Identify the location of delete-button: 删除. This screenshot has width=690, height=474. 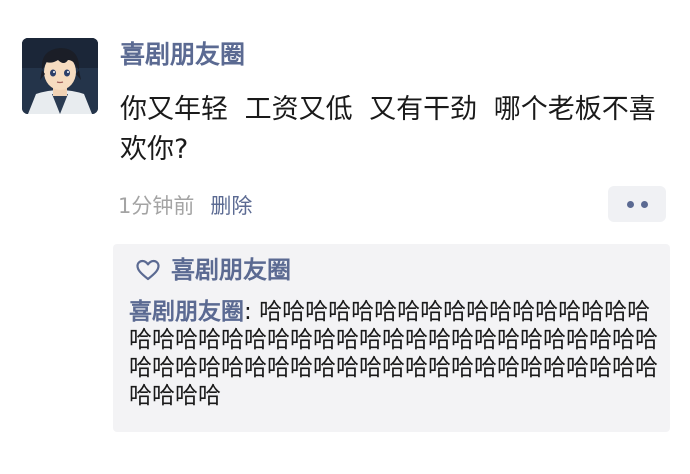
(231, 206).